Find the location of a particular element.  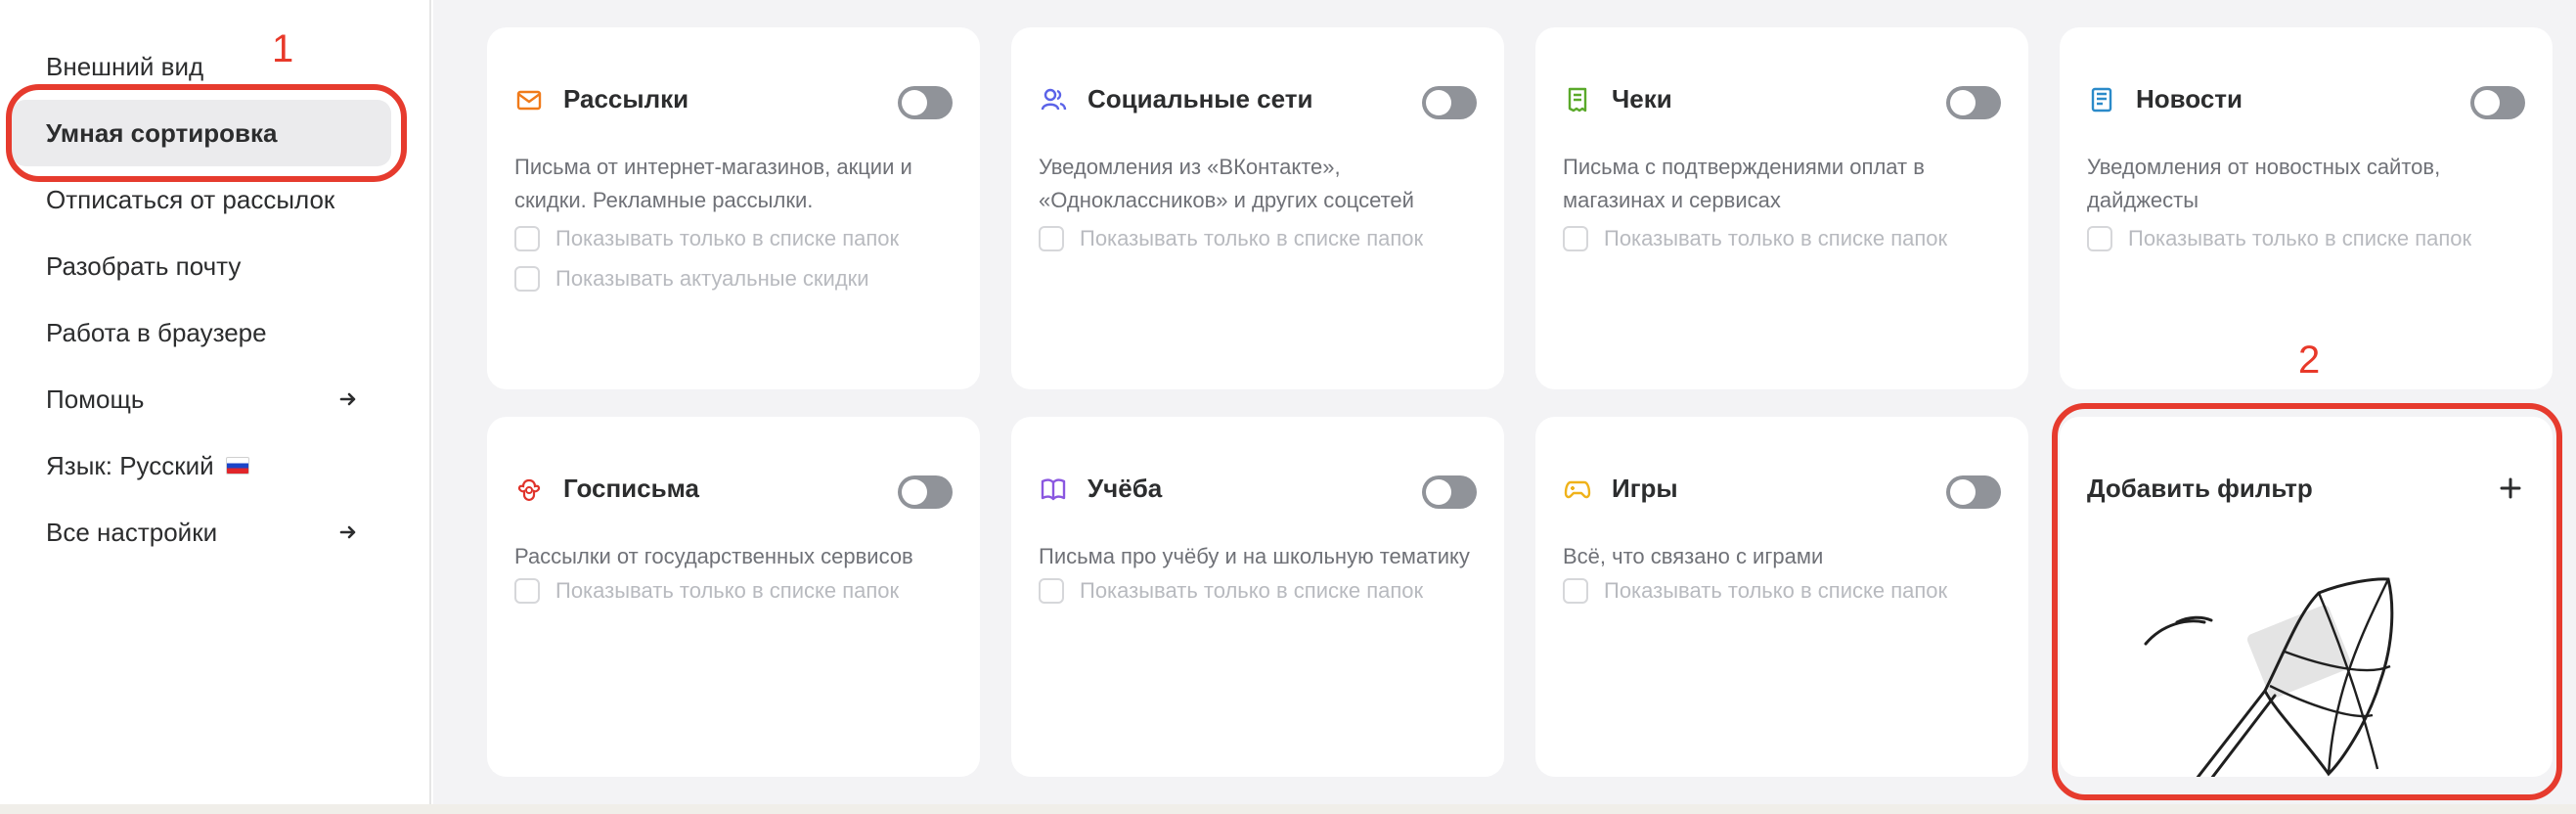

receipt-icon is located at coordinates (1577, 99).